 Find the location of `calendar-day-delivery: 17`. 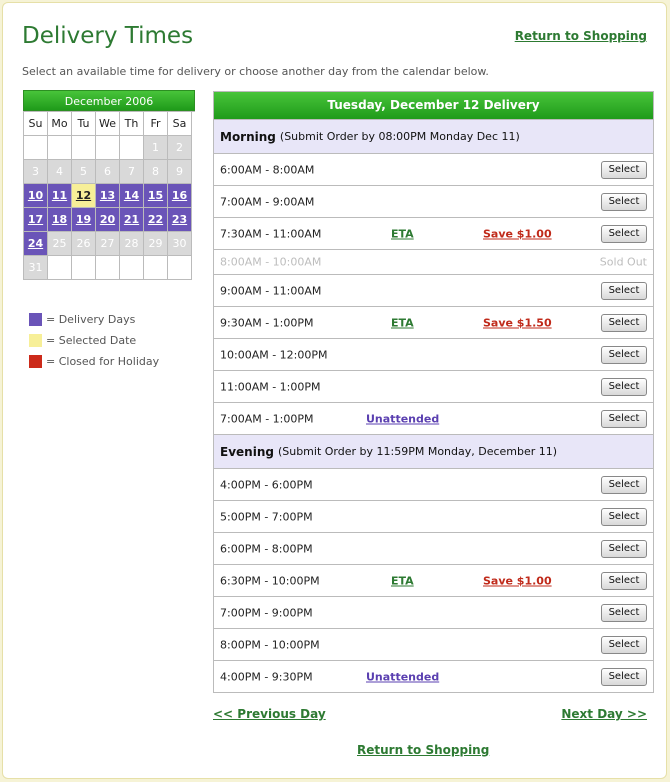

calendar-day-delivery: 17 is located at coordinates (36, 220).